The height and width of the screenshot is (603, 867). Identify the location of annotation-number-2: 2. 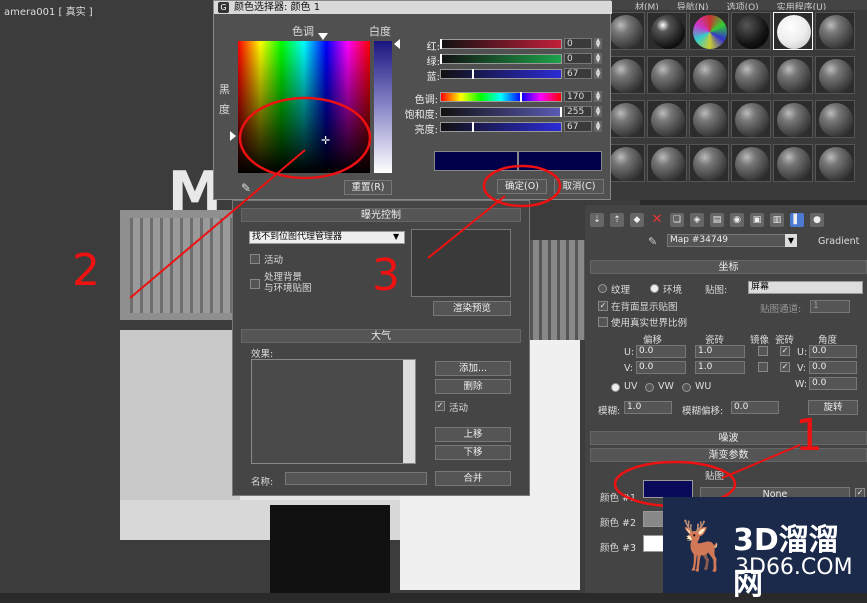
(86, 270).